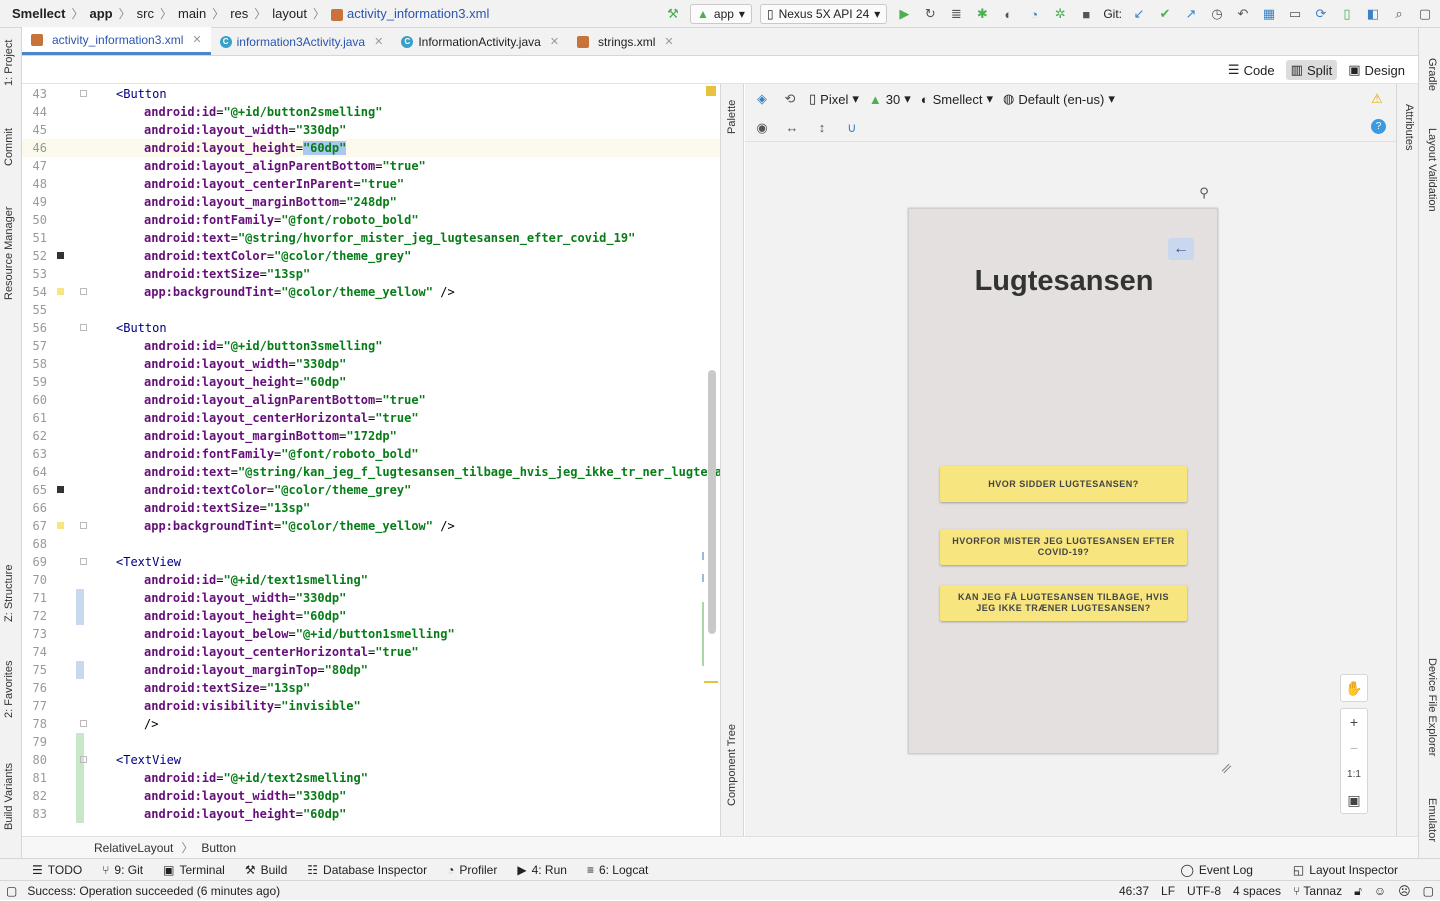  What do you see at coordinates (410, 13) in the screenshot?
I see `breadcrumb-file: activity_information3.xml` at bounding box center [410, 13].